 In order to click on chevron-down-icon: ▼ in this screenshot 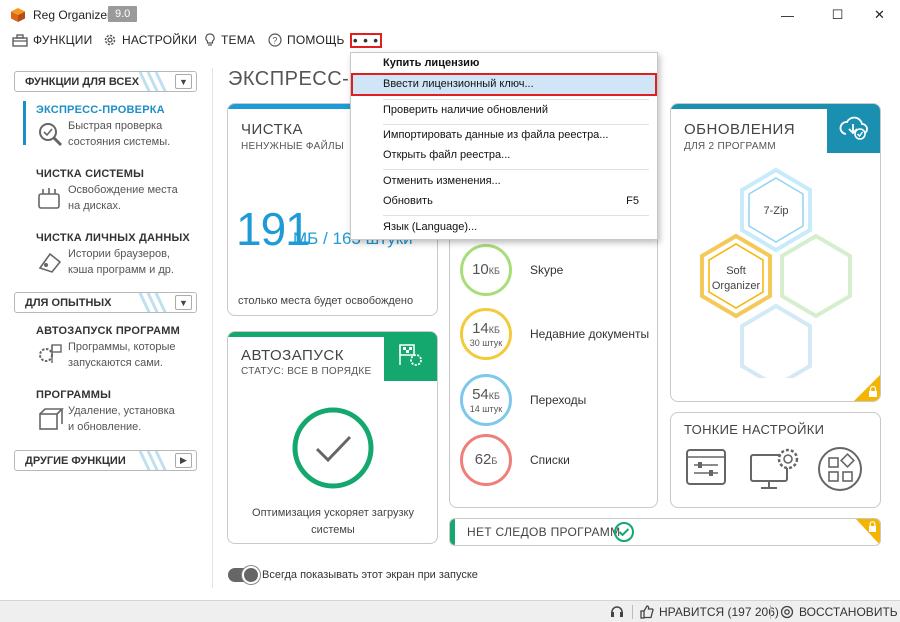, I will do `click(183, 81)`.